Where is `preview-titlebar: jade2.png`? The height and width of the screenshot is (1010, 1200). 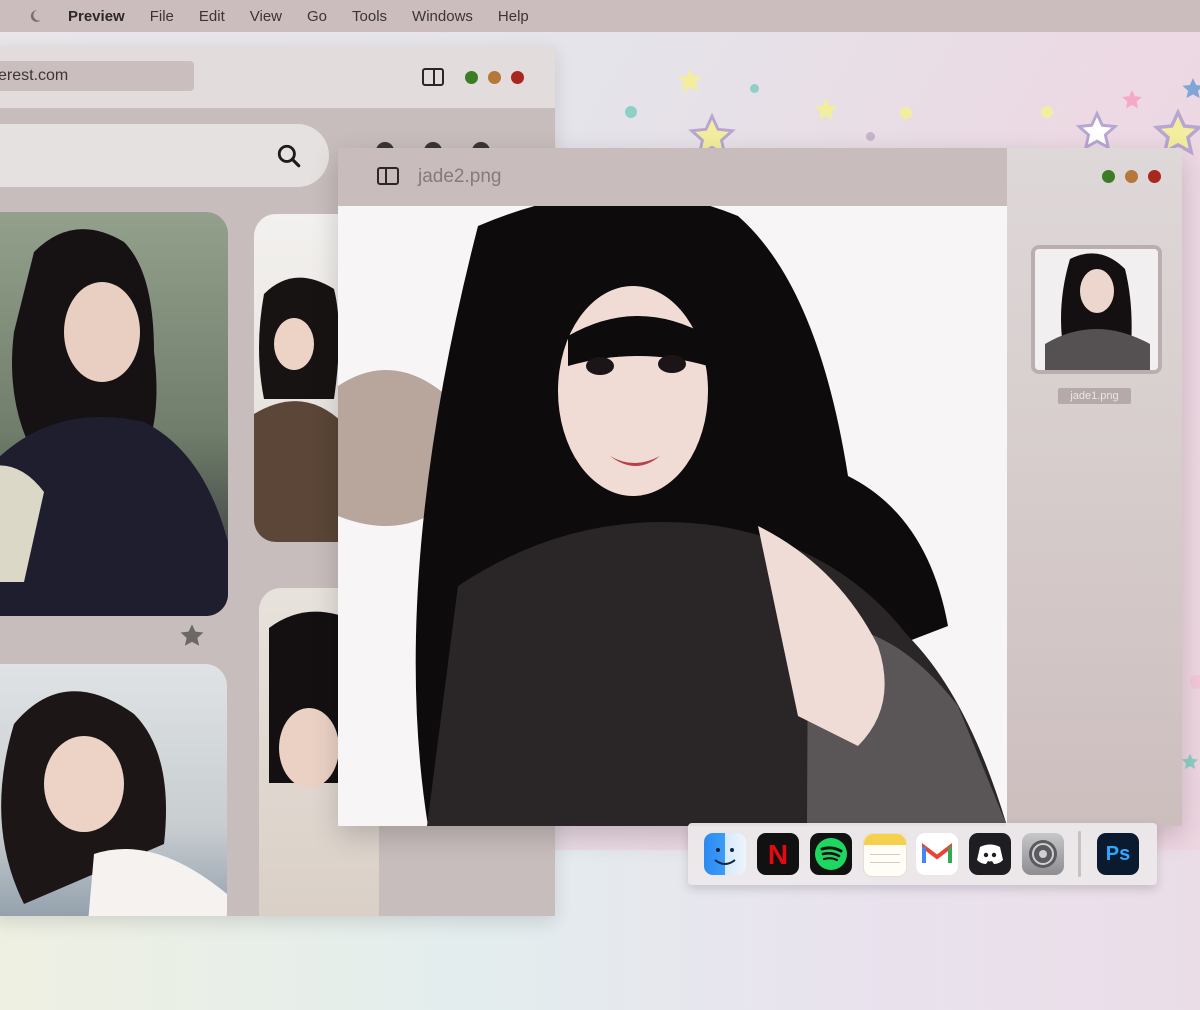
preview-titlebar: jade2.png is located at coordinates (672, 177).